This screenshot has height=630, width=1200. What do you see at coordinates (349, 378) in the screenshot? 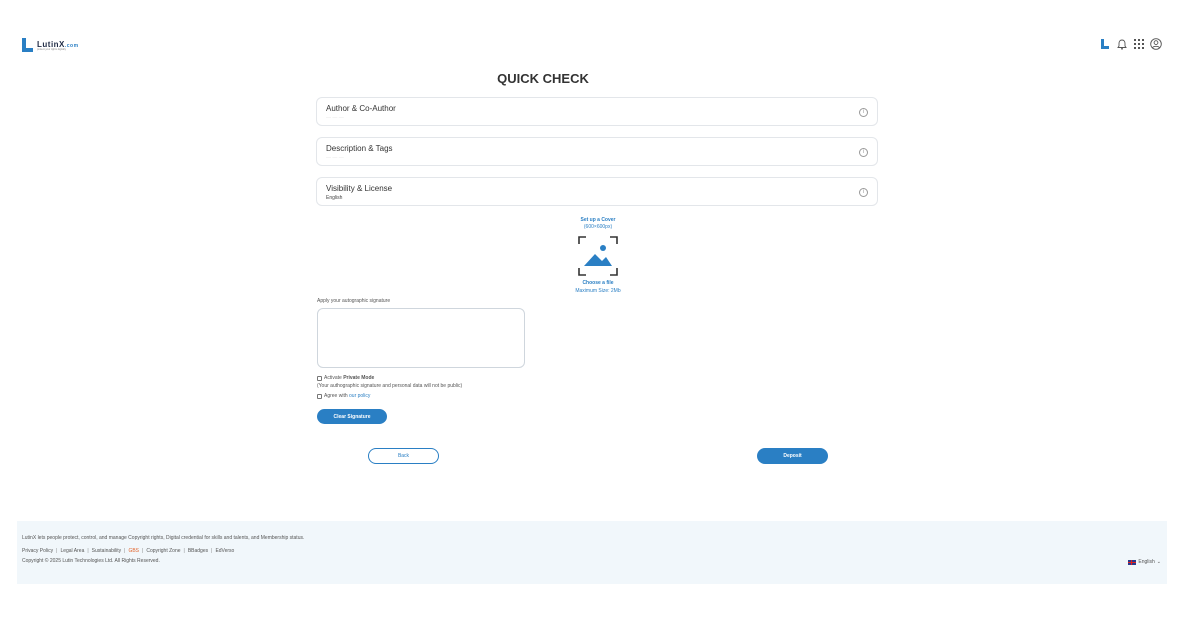
I see `private-mode-label: Activate Private Mode` at bounding box center [349, 378].